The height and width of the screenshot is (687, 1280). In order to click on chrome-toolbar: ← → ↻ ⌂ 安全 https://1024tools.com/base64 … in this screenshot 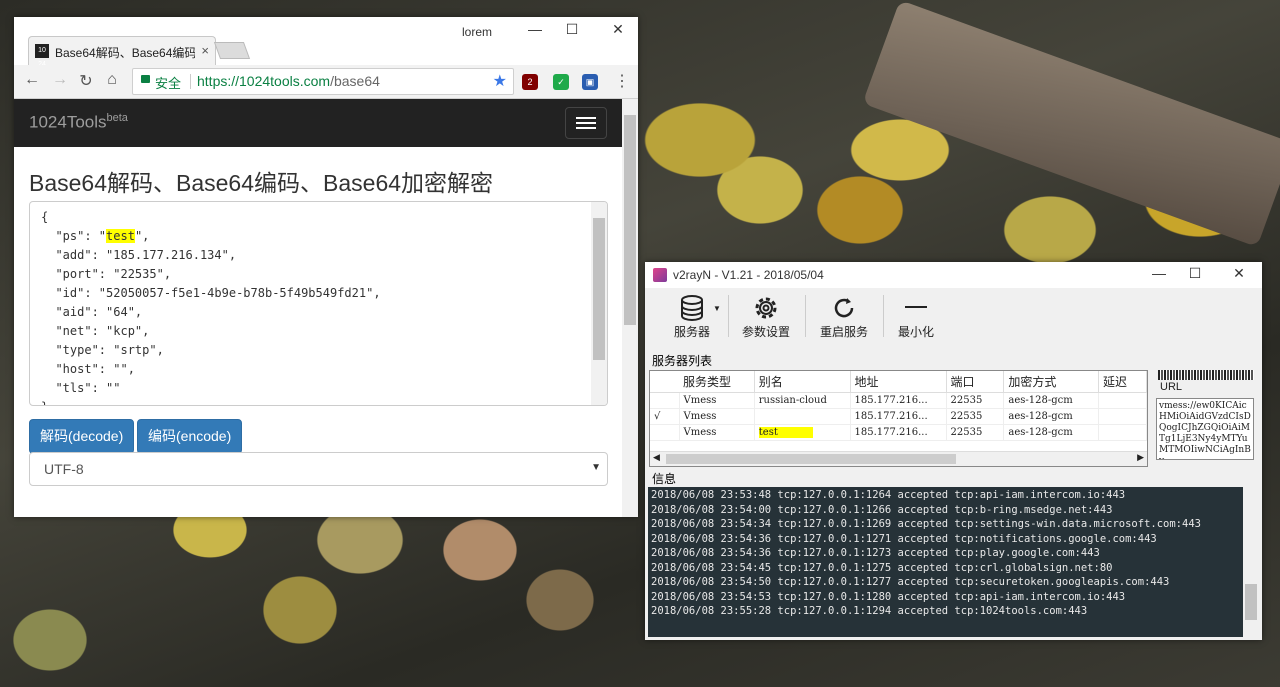, I will do `click(326, 82)`.